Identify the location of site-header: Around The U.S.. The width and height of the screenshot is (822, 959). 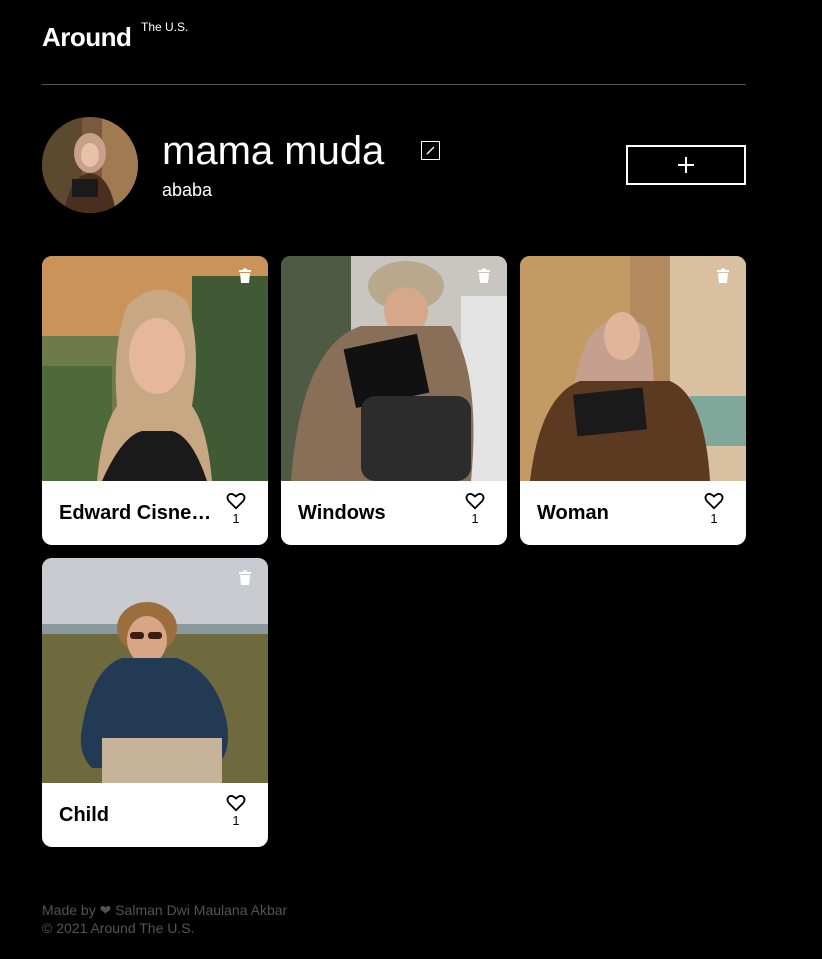
(394, 51).